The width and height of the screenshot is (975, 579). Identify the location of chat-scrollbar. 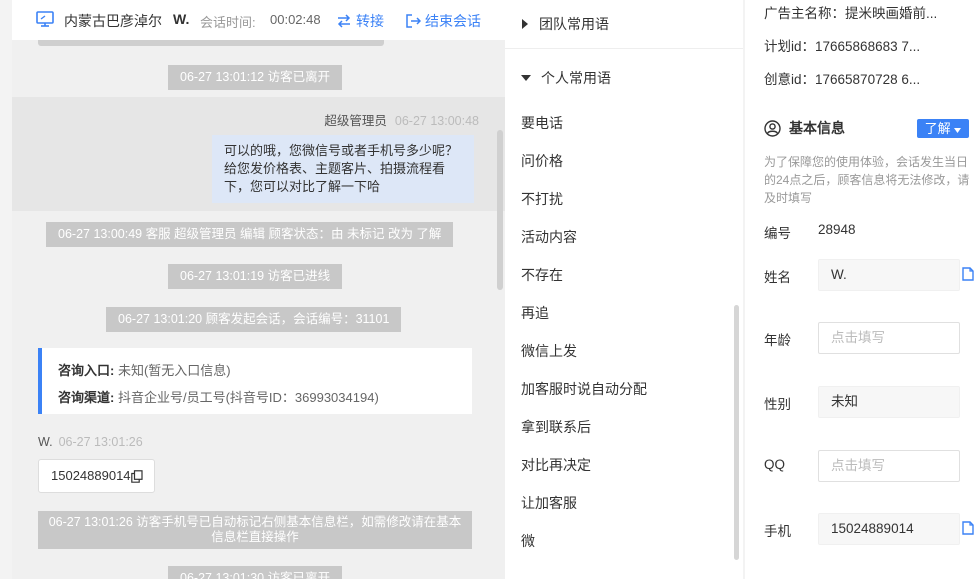
(500, 210).